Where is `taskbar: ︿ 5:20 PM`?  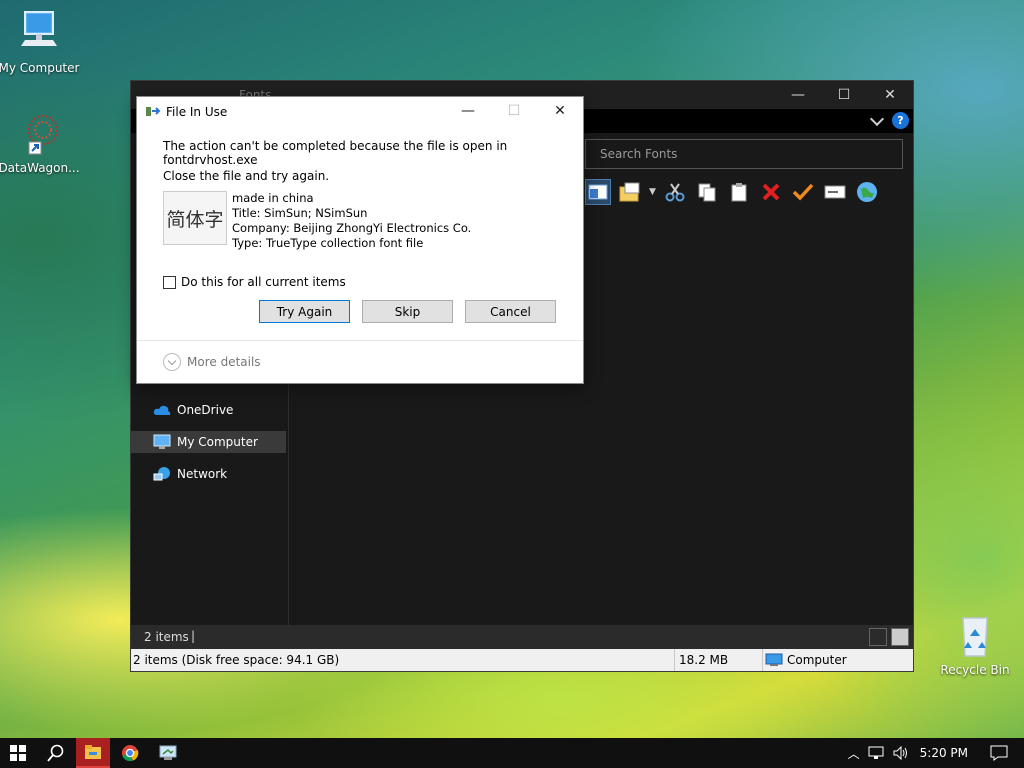
taskbar: ︿ 5:20 PM is located at coordinates (512, 753).